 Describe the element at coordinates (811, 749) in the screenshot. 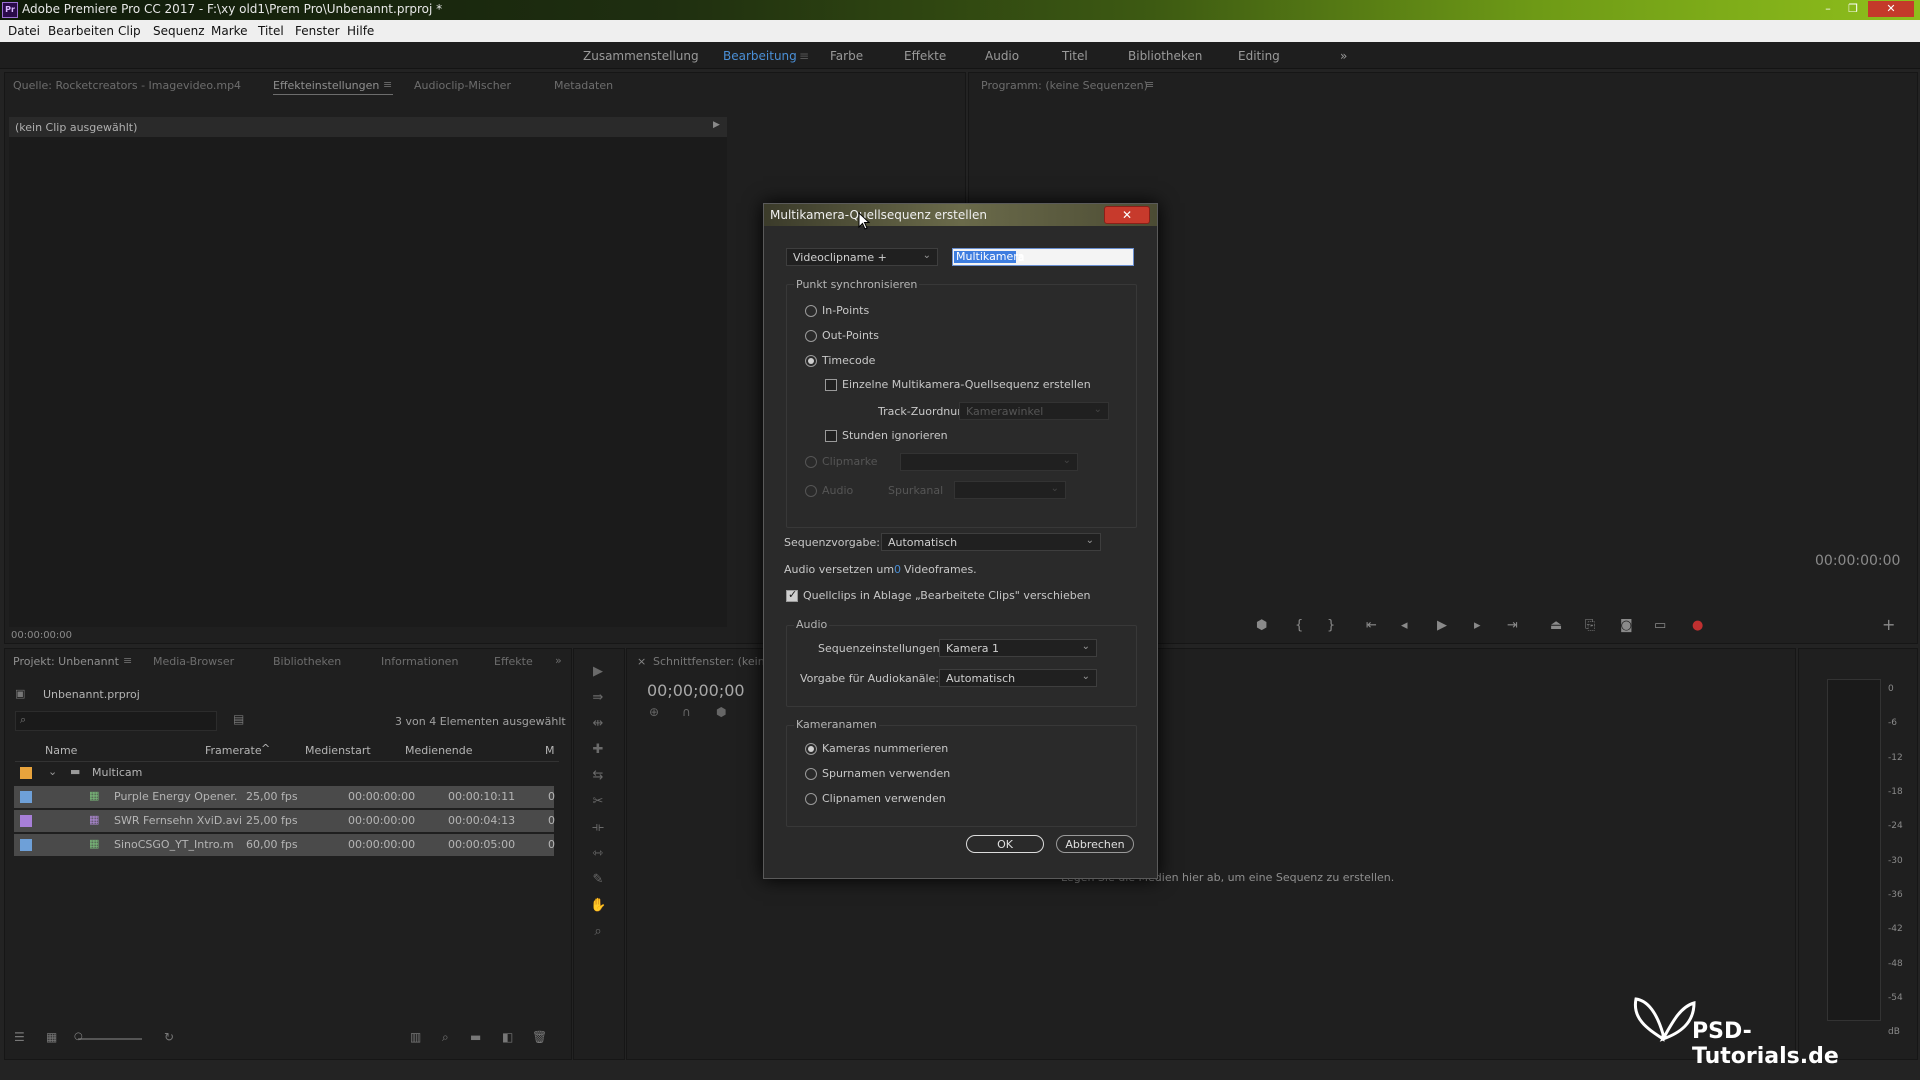

I see `radio-enumerate-cameras` at that location.